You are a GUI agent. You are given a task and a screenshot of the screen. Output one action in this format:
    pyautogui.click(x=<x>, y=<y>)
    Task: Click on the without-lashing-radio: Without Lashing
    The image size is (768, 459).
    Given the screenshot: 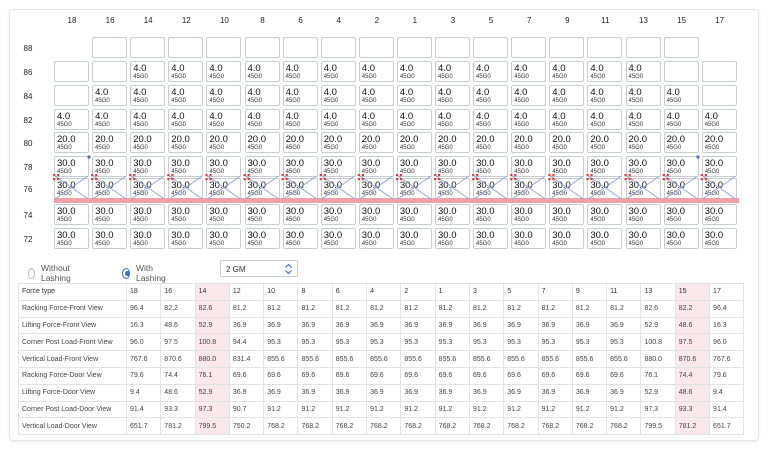 What is the action you would take?
    pyautogui.click(x=51, y=273)
    